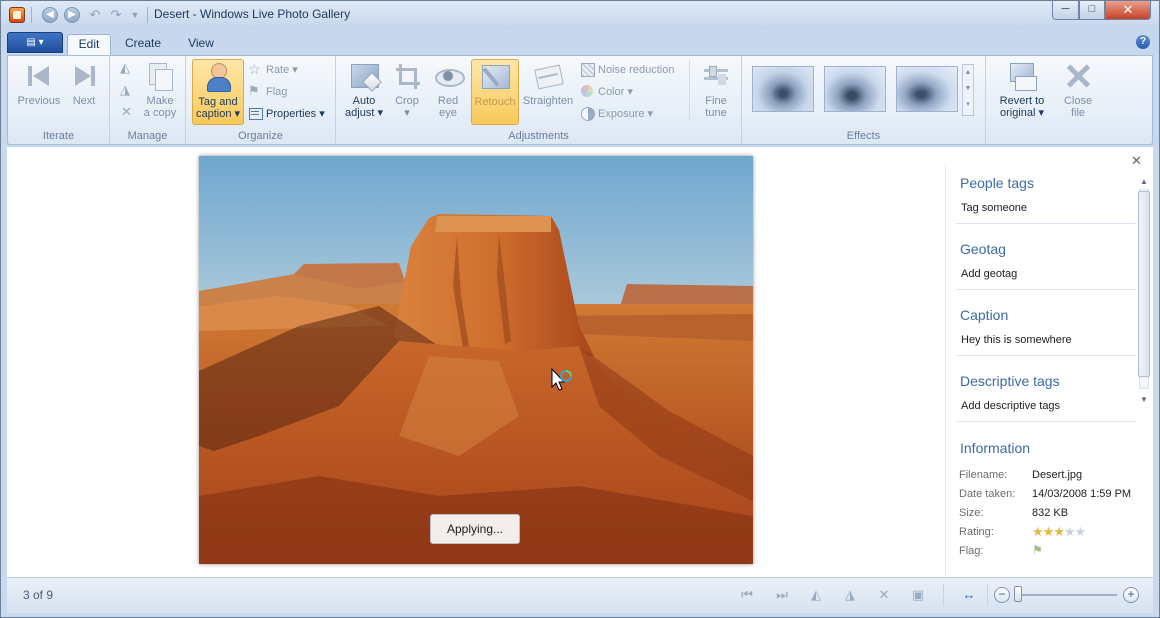 This screenshot has height=618, width=1160. What do you see at coordinates (201, 44) in the screenshot?
I see `tab-view: View` at bounding box center [201, 44].